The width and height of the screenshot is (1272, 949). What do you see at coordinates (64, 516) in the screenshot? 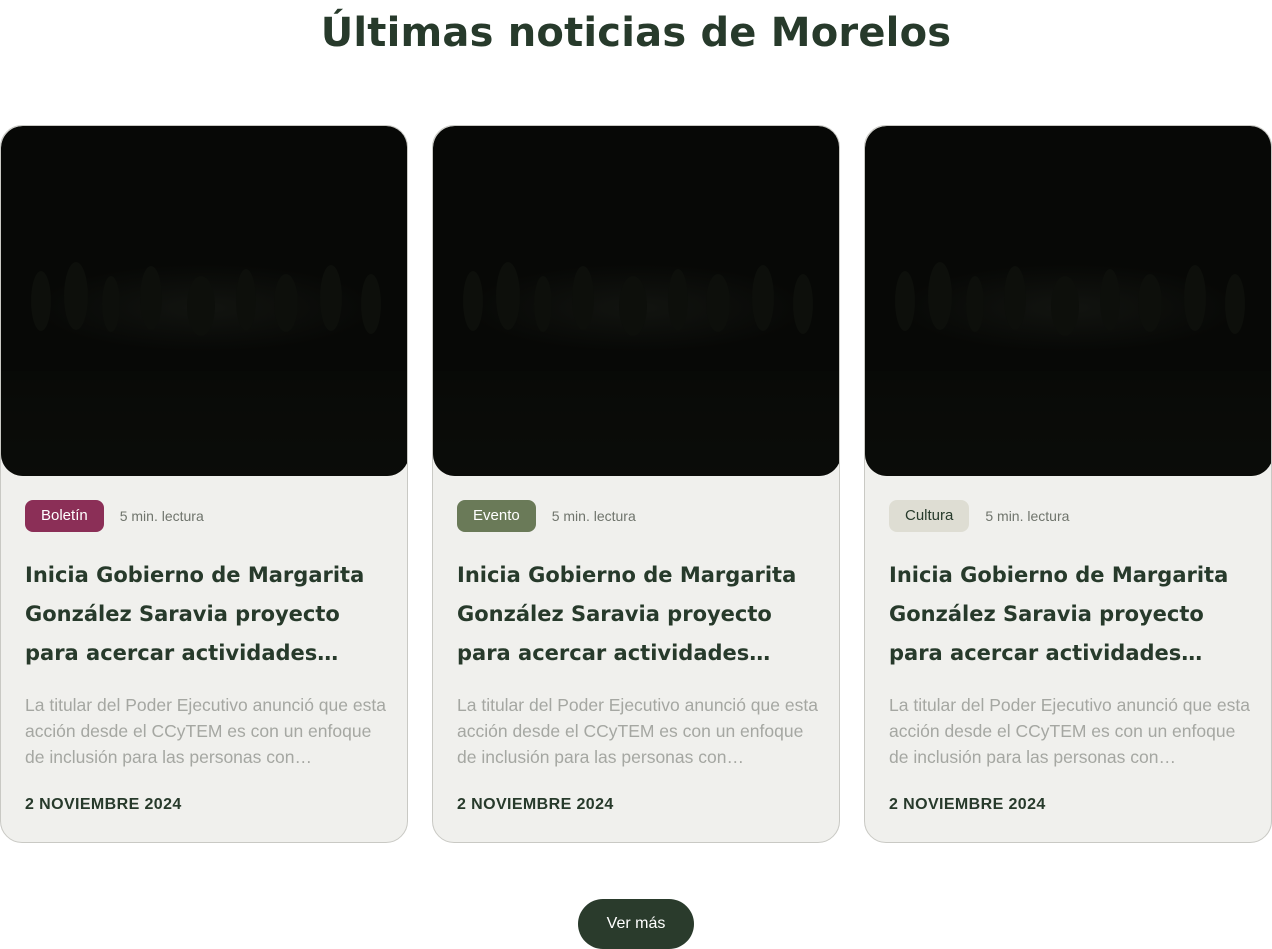
I see `category-badge: Boletín` at bounding box center [64, 516].